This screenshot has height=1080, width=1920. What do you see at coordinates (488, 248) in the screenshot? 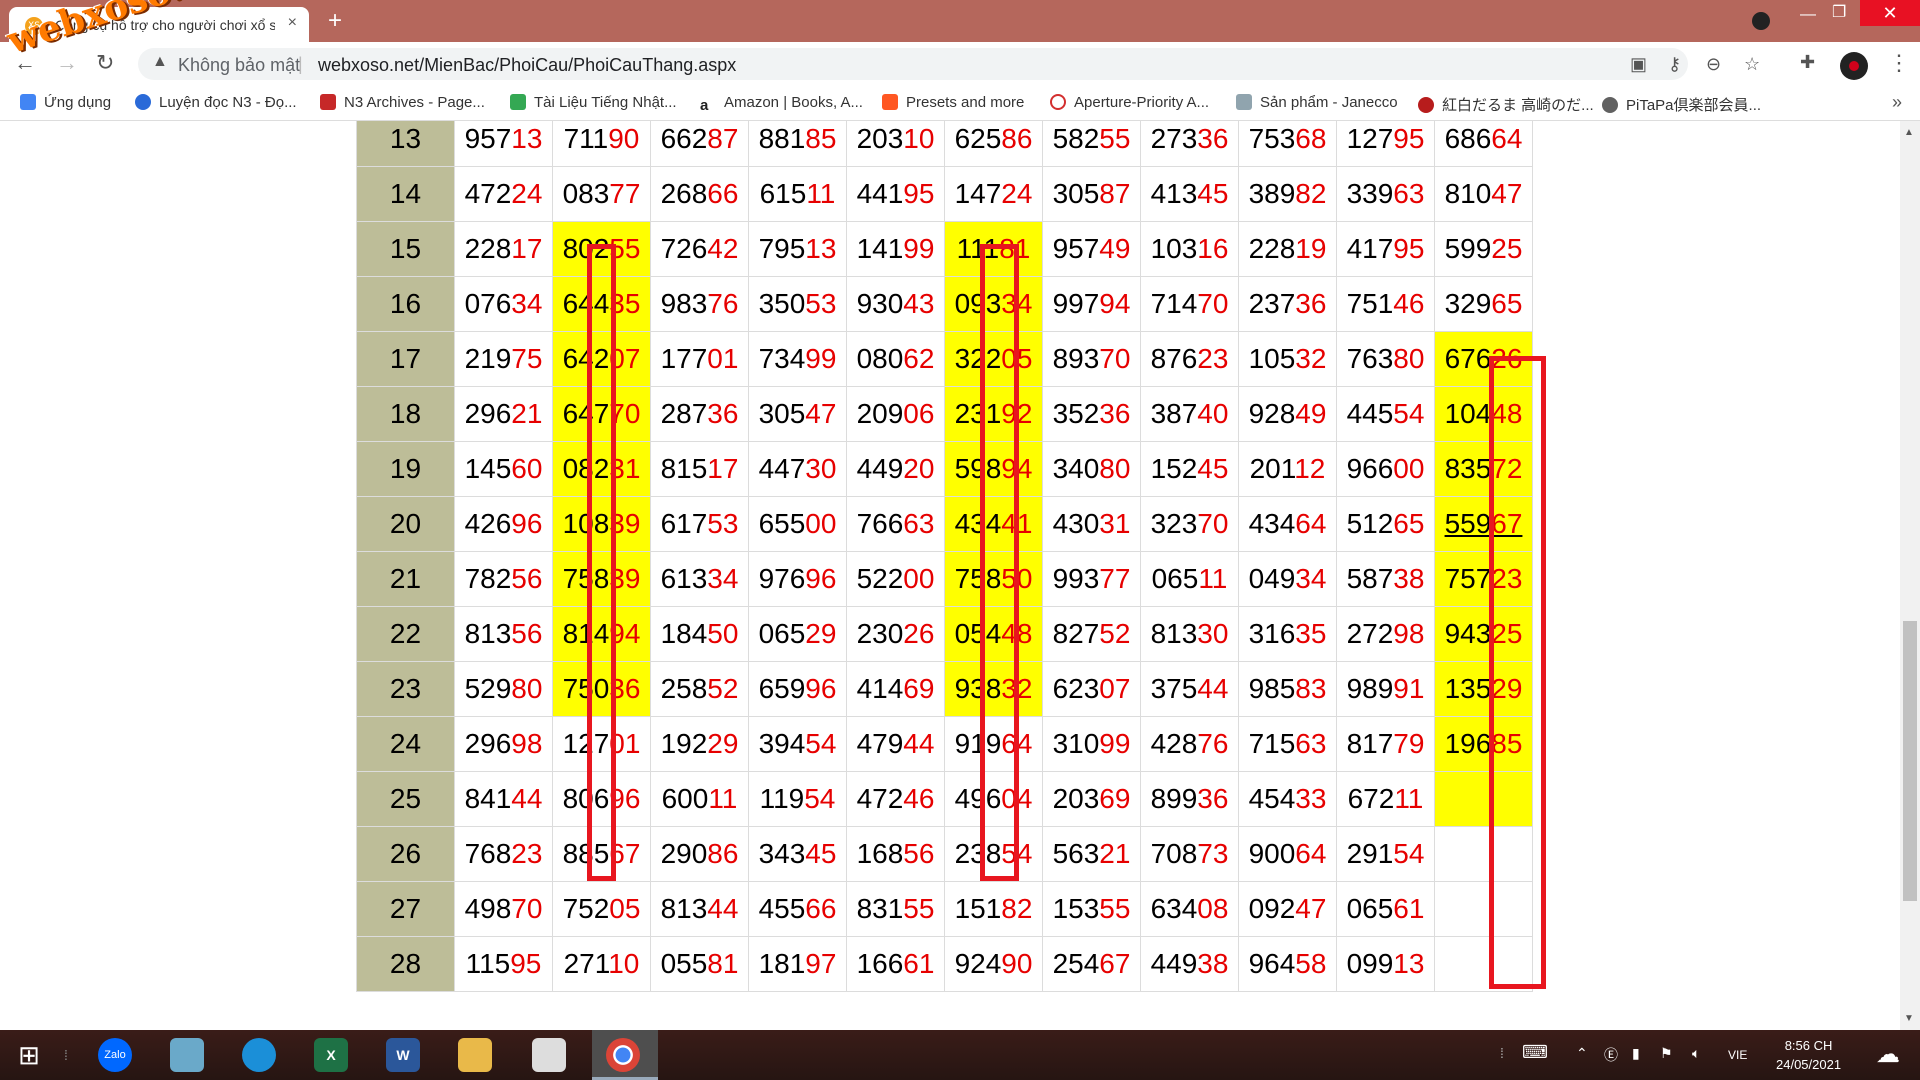
I see `result-prefix: 228` at bounding box center [488, 248].